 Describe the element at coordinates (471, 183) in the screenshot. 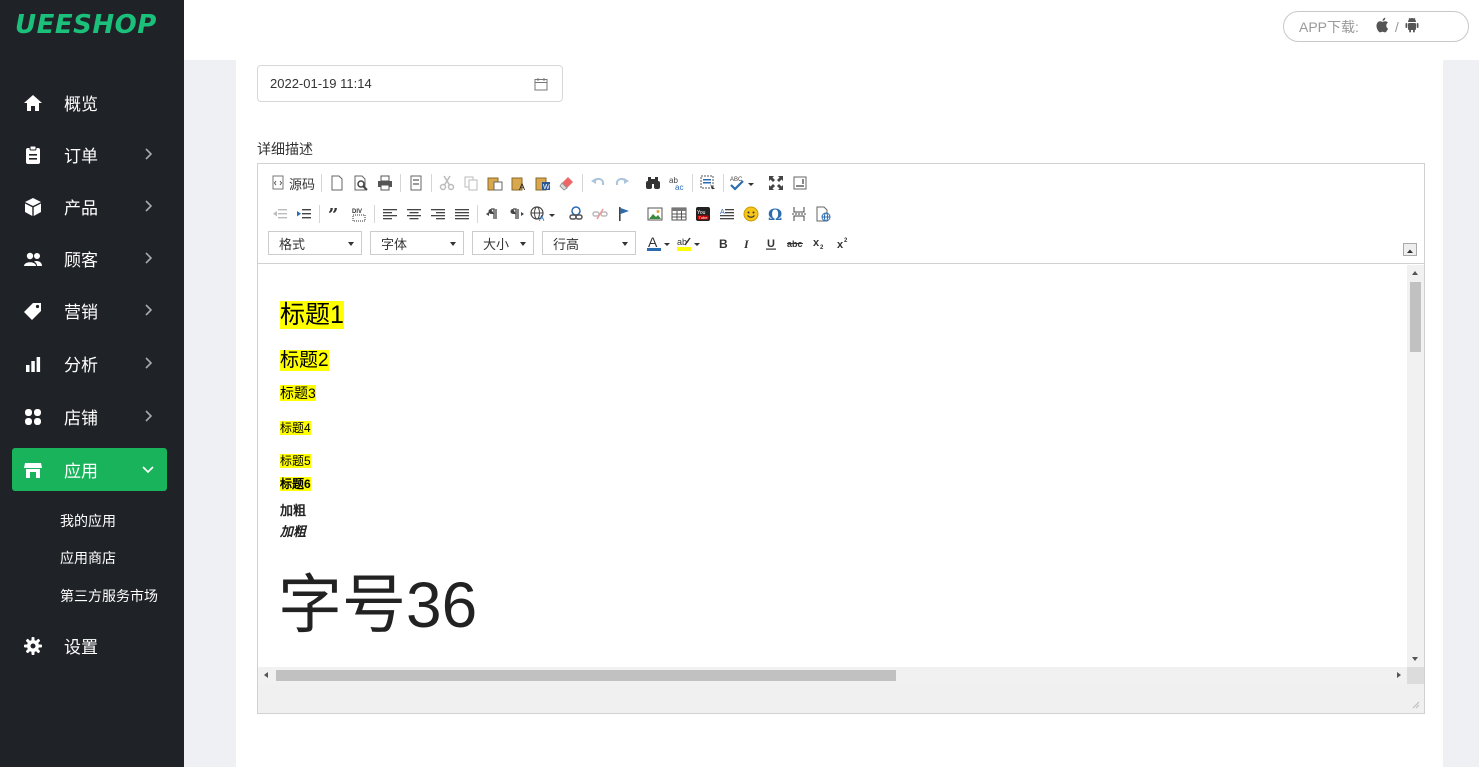

I see `copy-button` at that location.